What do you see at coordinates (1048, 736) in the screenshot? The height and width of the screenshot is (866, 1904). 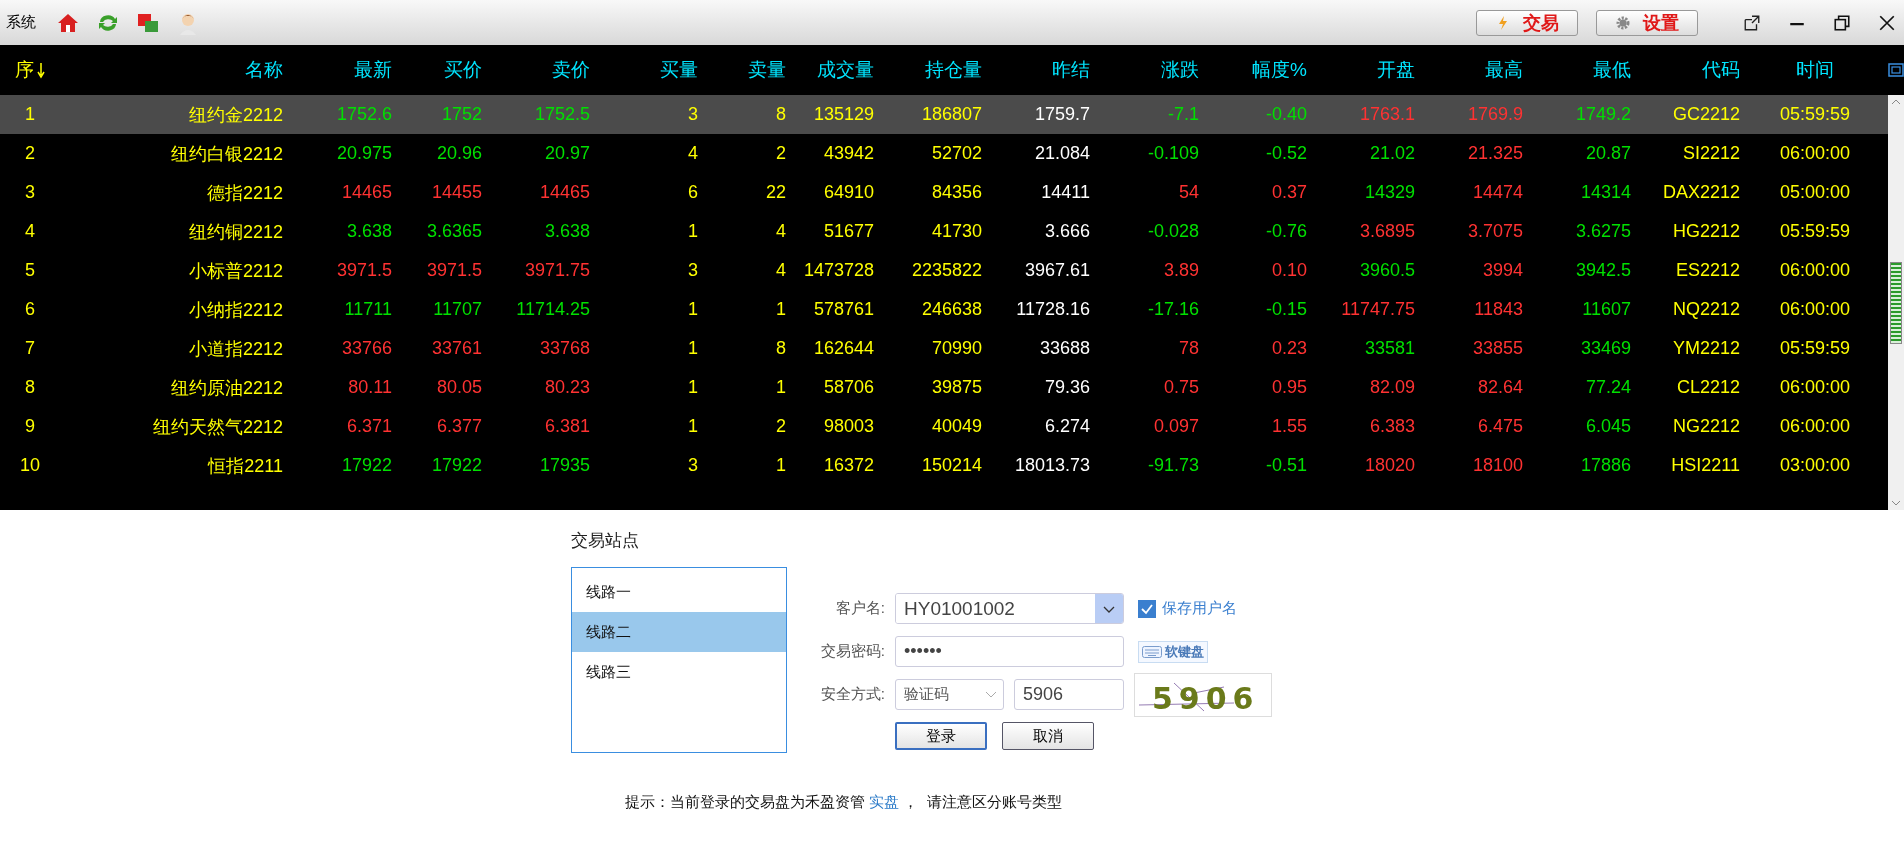 I see `cancel-button: 取消` at bounding box center [1048, 736].